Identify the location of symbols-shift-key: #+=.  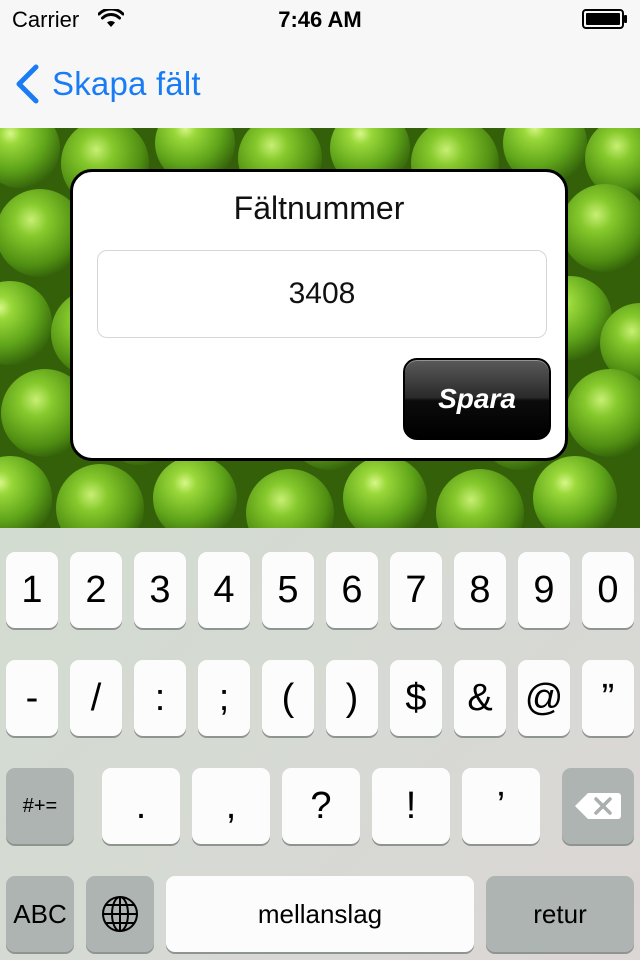
(40, 806).